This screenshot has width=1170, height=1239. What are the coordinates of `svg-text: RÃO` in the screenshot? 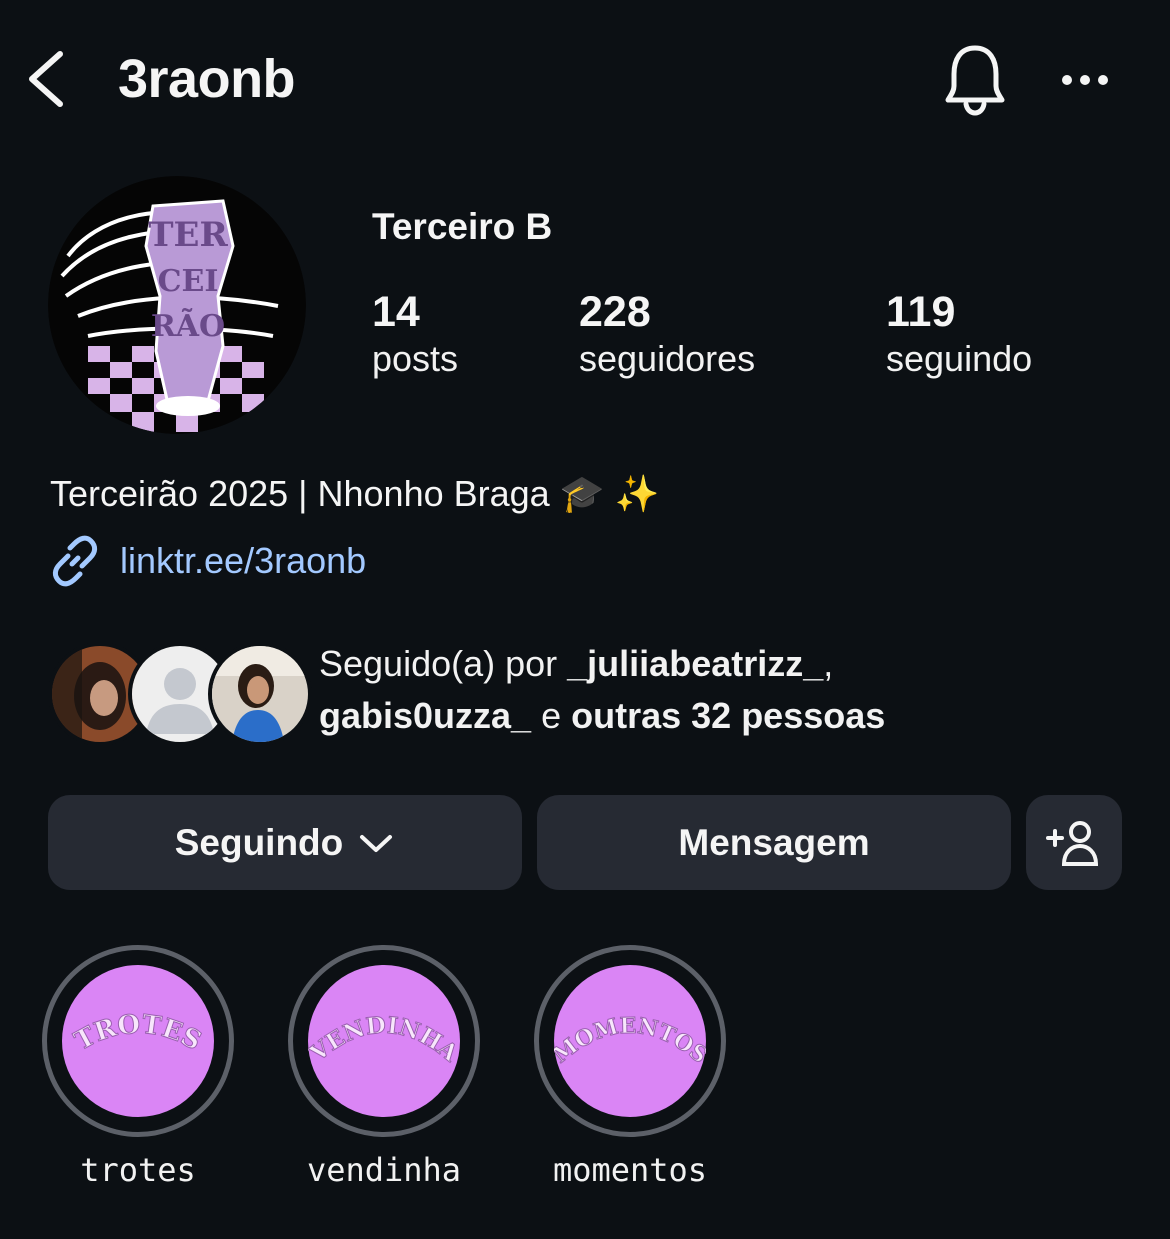 It's located at (188, 326).